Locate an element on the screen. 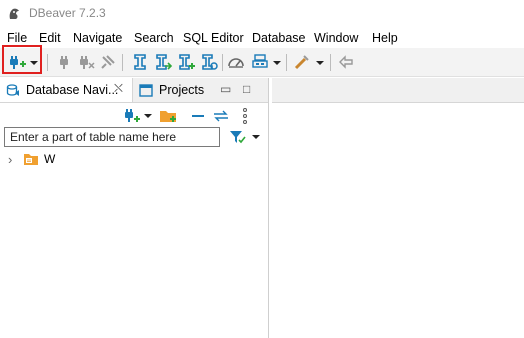 This screenshot has width=524, height=338. title-bar: DBeaver 7.2.3 is located at coordinates (262, 13).